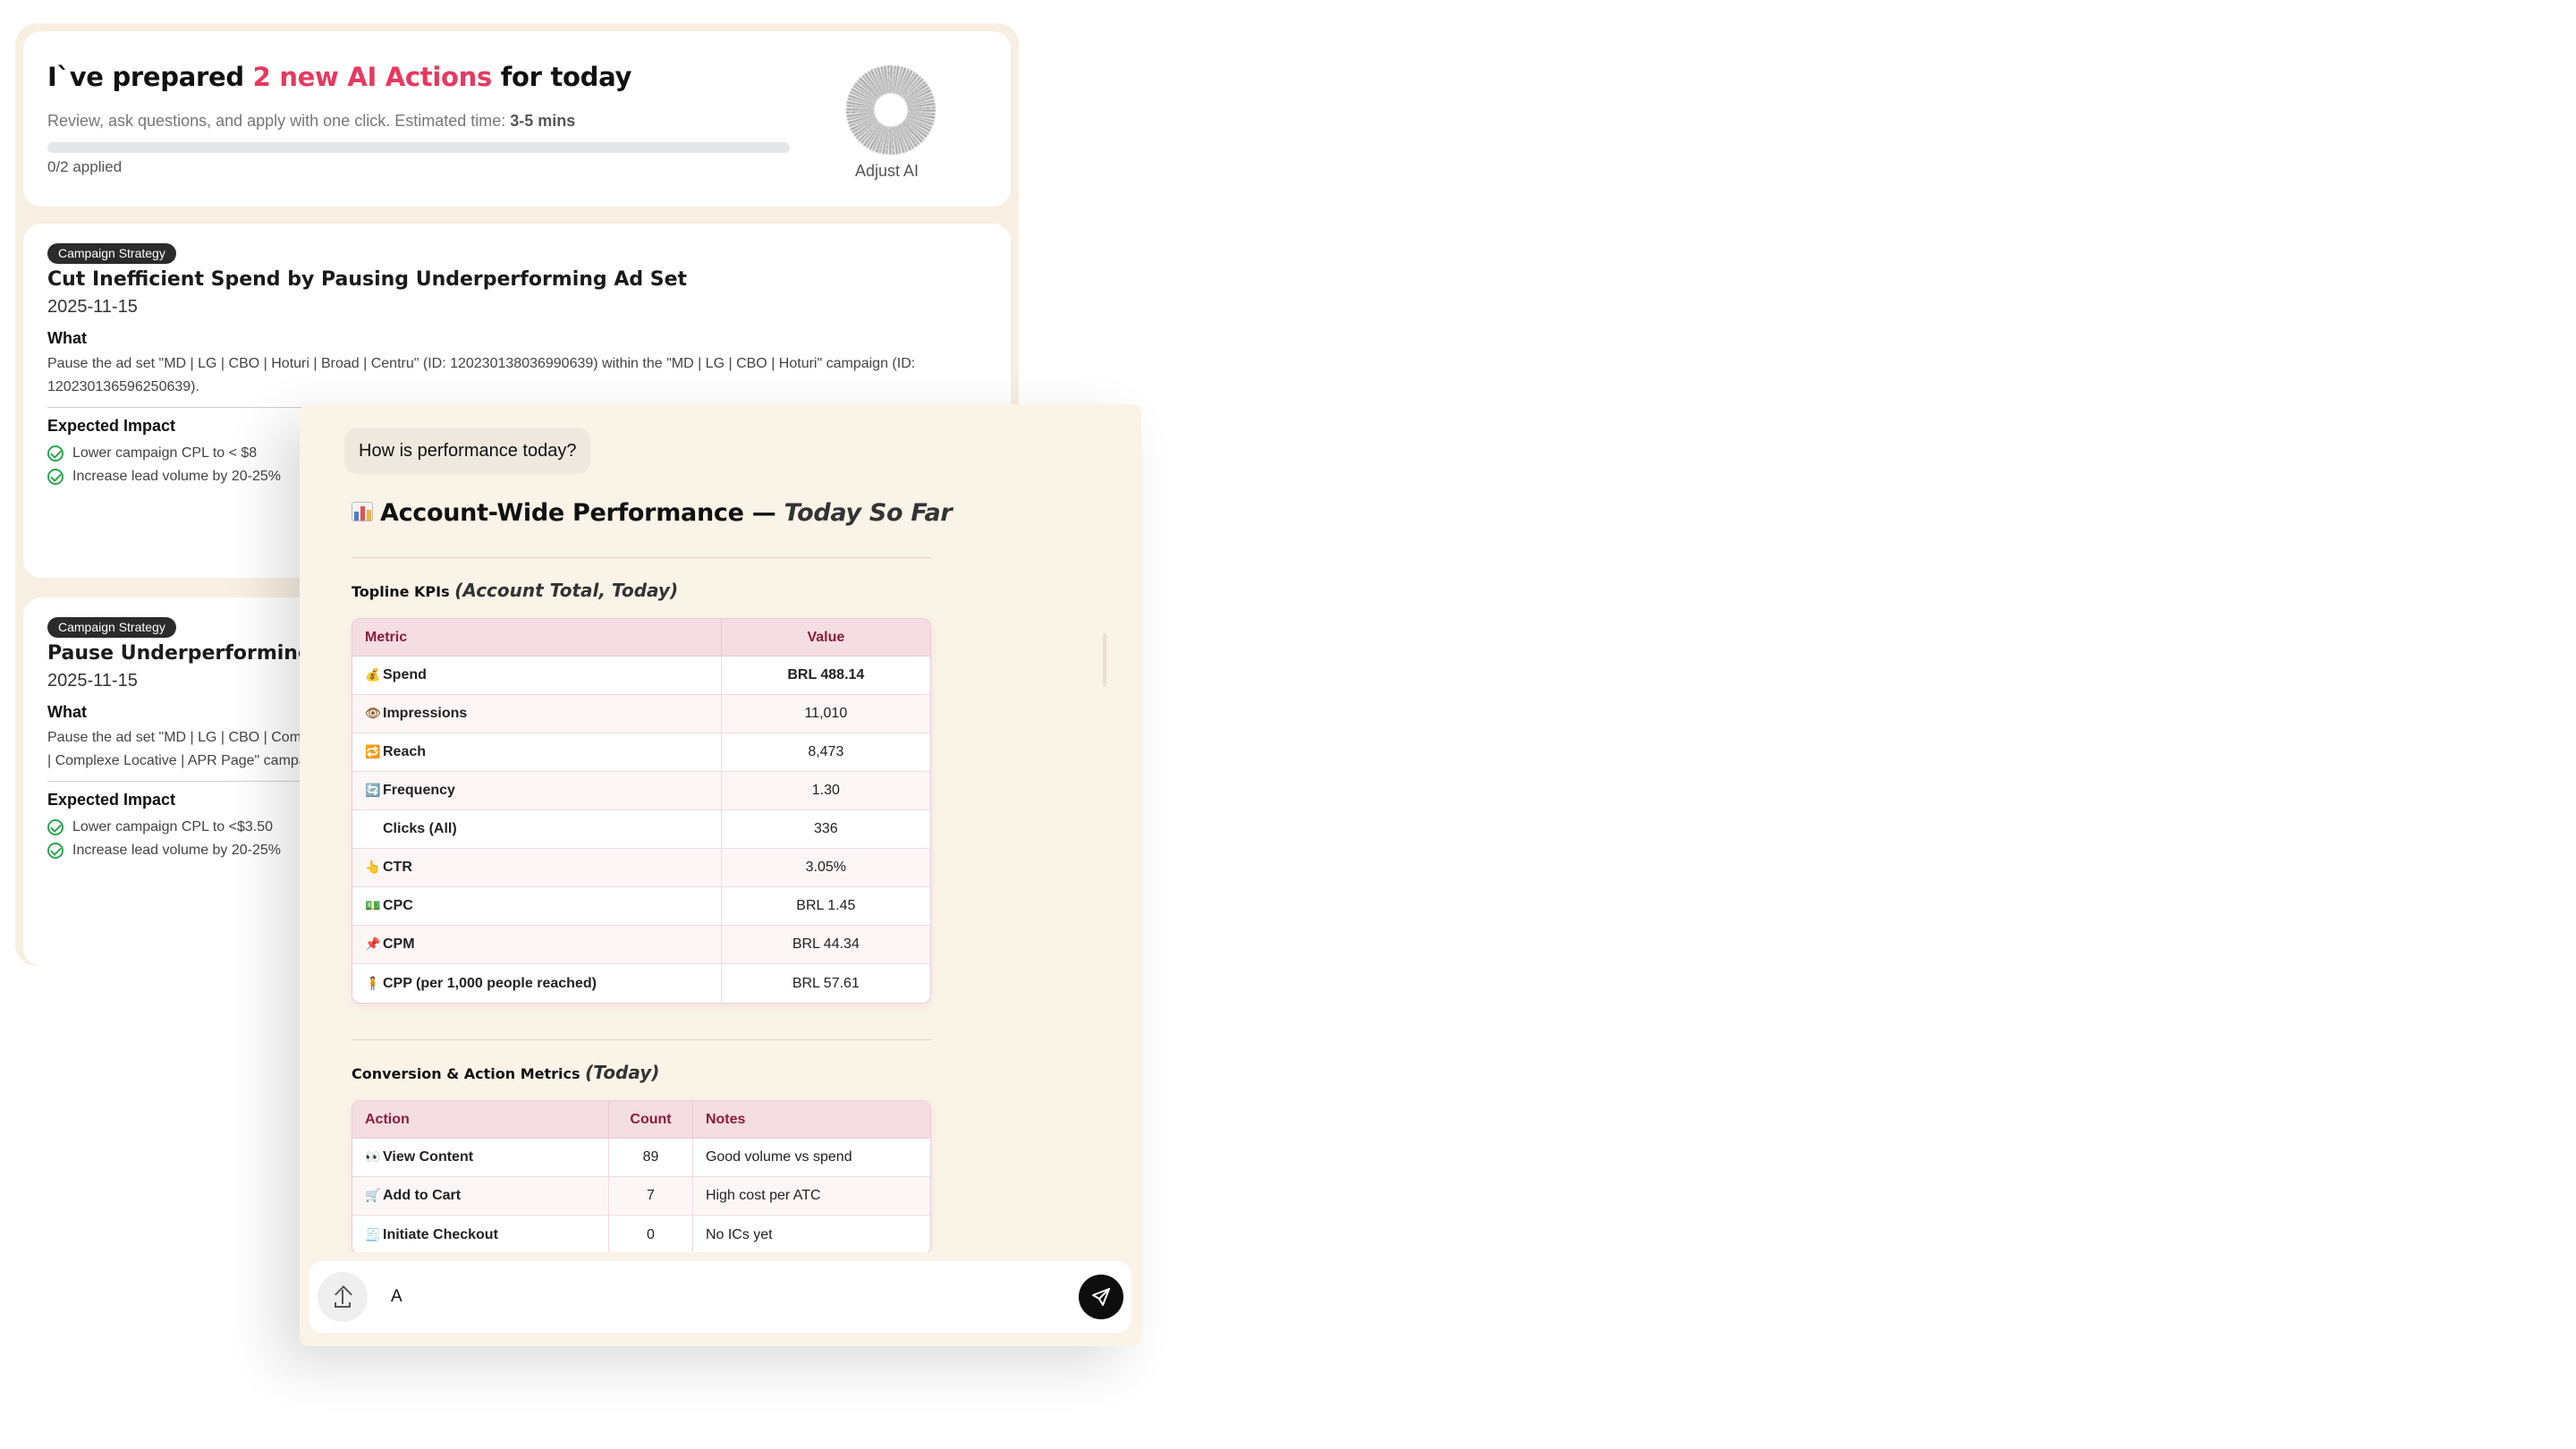  Describe the element at coordinates (887, 171) in the screenshot. I see `adjust-ai-button: Adjust AI` at that location.